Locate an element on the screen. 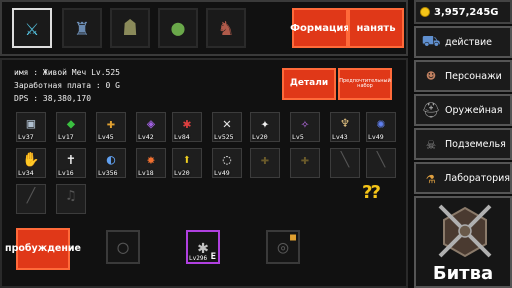 The height and width of the screenshot is (288, 512). flask-icon: ⚗ is located at coordinates (431, 178).